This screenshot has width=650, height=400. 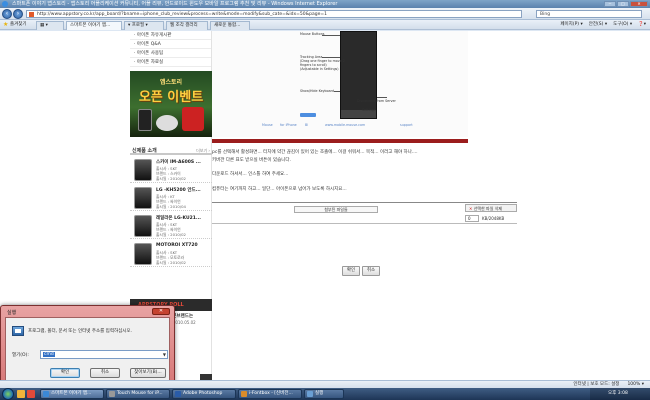 I want to click on sidebar-link-tips: · 아이폰 사용팁, so click(x=170, y=53).